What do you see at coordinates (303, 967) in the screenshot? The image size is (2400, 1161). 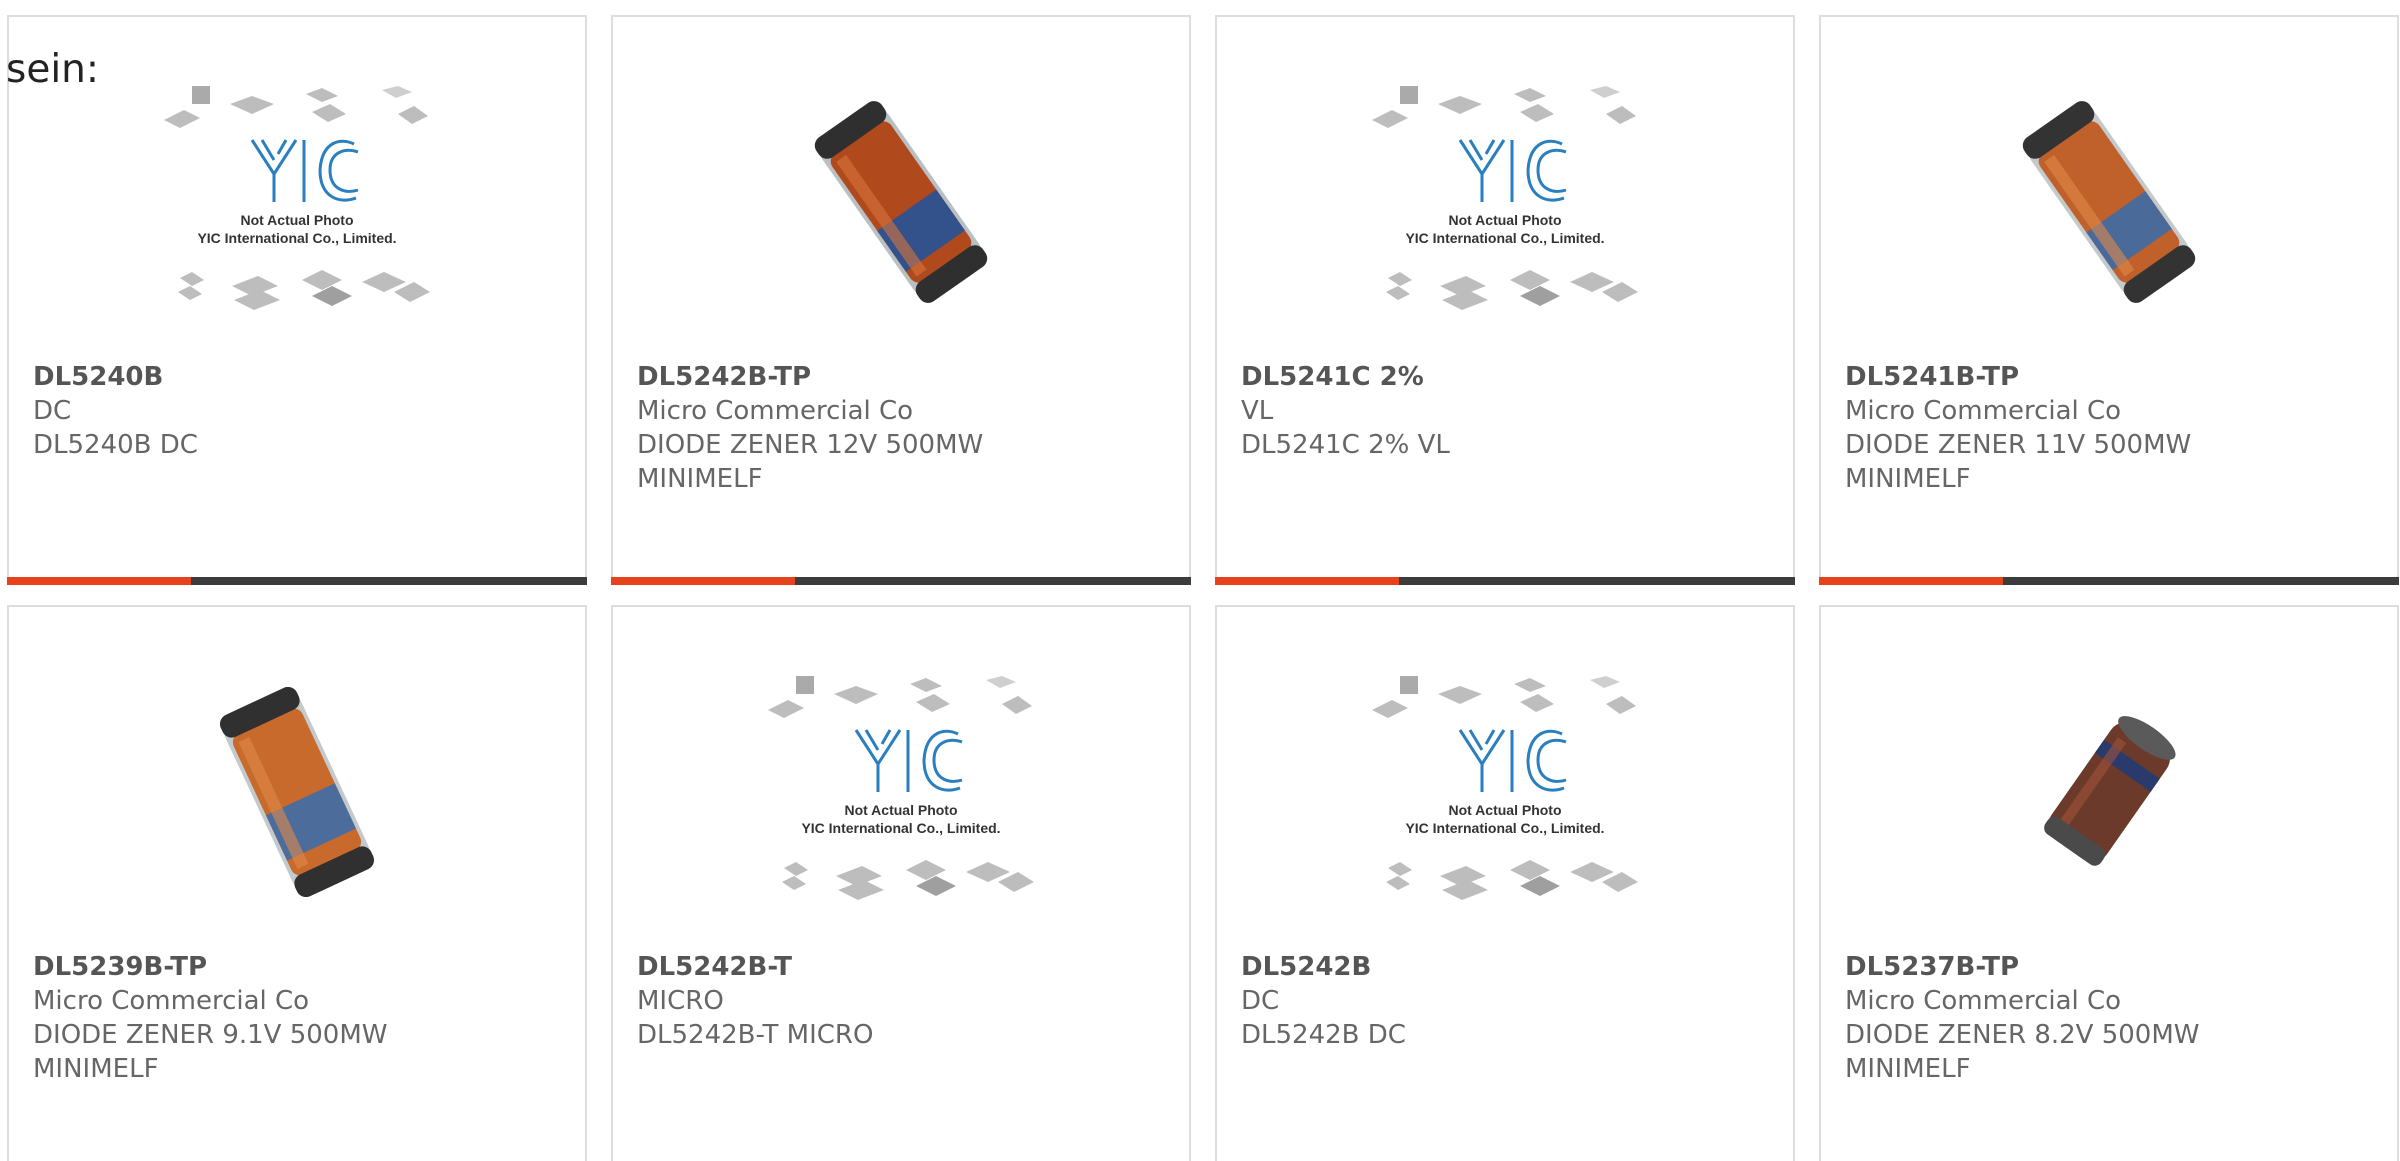 I see `part-number: DL5239B-TP` at bounding box center [303, 967].